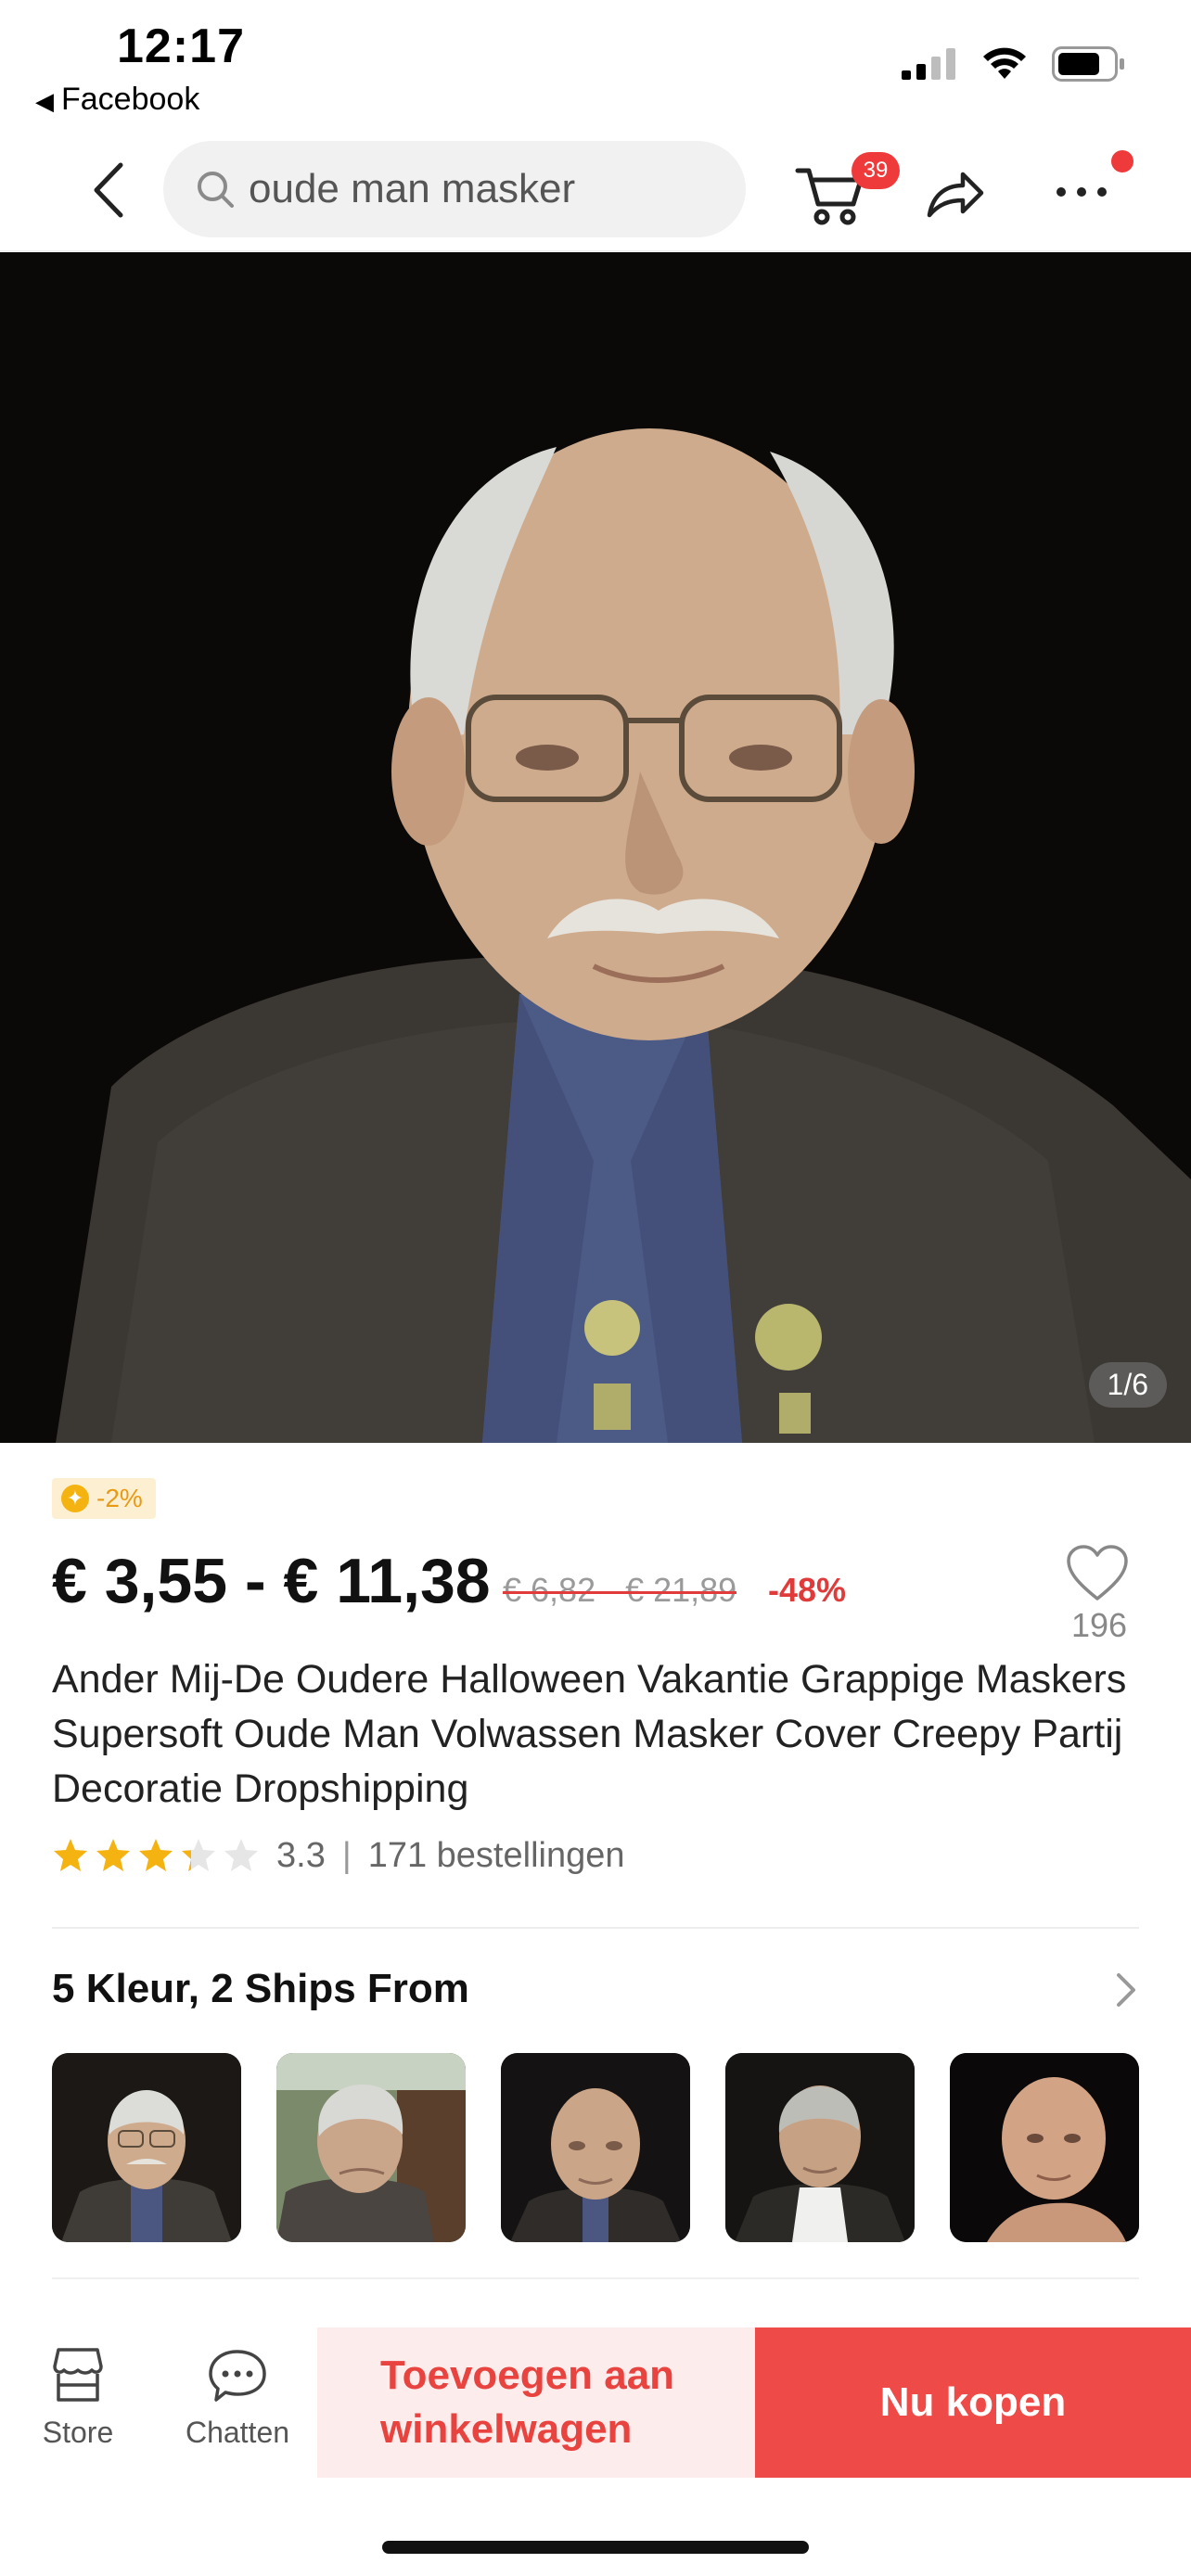 The height and width of the screenshot is (2576, 1191). Describe the element at coordinates (1127, 1385) in the screenshot. I see `image-counter: 1/6` at that location.